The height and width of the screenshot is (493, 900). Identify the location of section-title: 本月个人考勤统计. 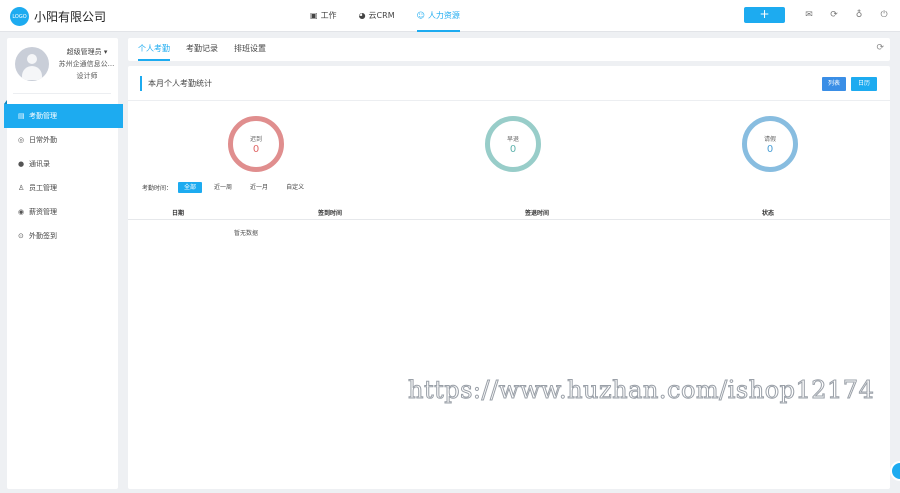
(176, 83).